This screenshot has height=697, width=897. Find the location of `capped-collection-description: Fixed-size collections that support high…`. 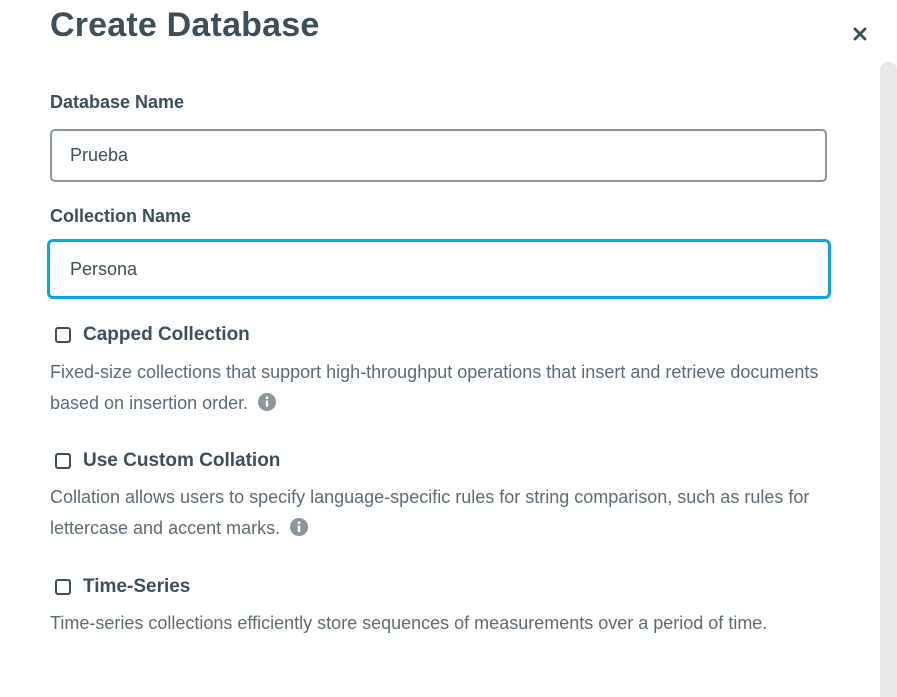

capped-collection-description: Fixed-size collections that support high… is located at coordinates (445, 388).